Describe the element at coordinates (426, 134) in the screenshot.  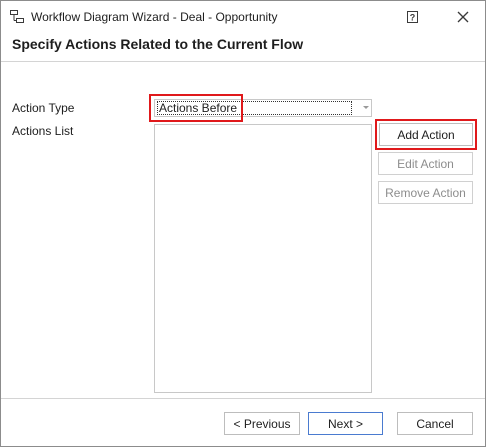
I see `add-action-button: Add Action` at that location.